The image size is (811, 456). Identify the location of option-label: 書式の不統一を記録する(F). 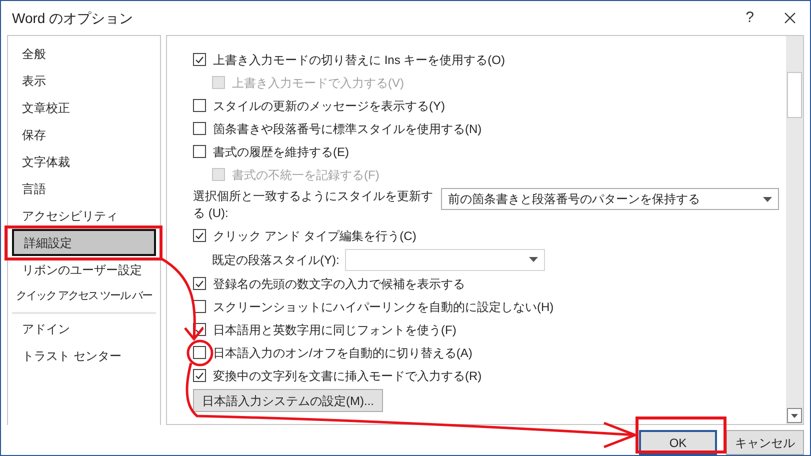
(306, 175).